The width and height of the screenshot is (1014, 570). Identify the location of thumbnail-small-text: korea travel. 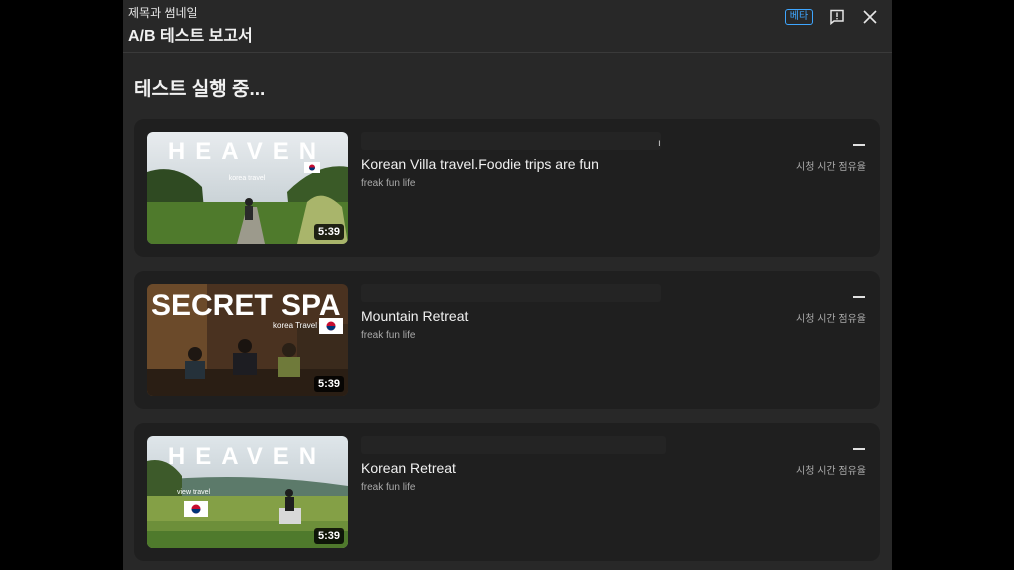
(247, 178).